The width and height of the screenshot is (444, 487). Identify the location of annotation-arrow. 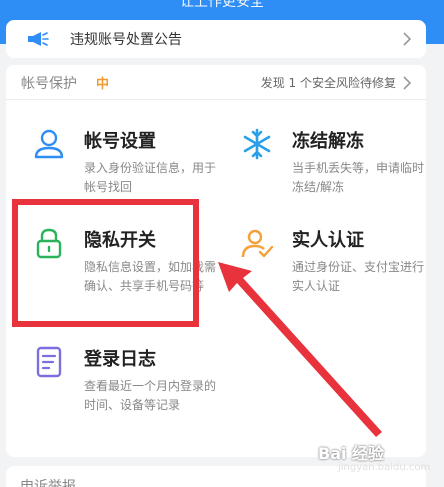
(300, 349).